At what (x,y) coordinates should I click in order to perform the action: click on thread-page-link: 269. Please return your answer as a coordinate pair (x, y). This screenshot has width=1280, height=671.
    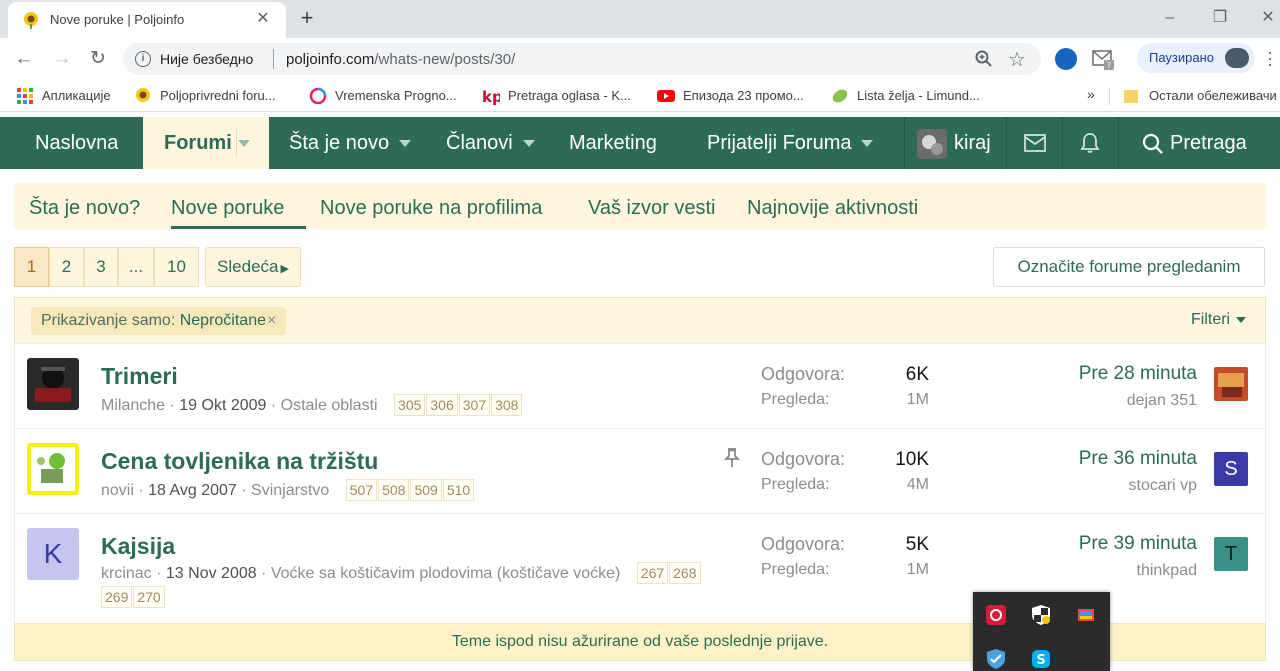
    Looking at the image, I should click on (117, 597).